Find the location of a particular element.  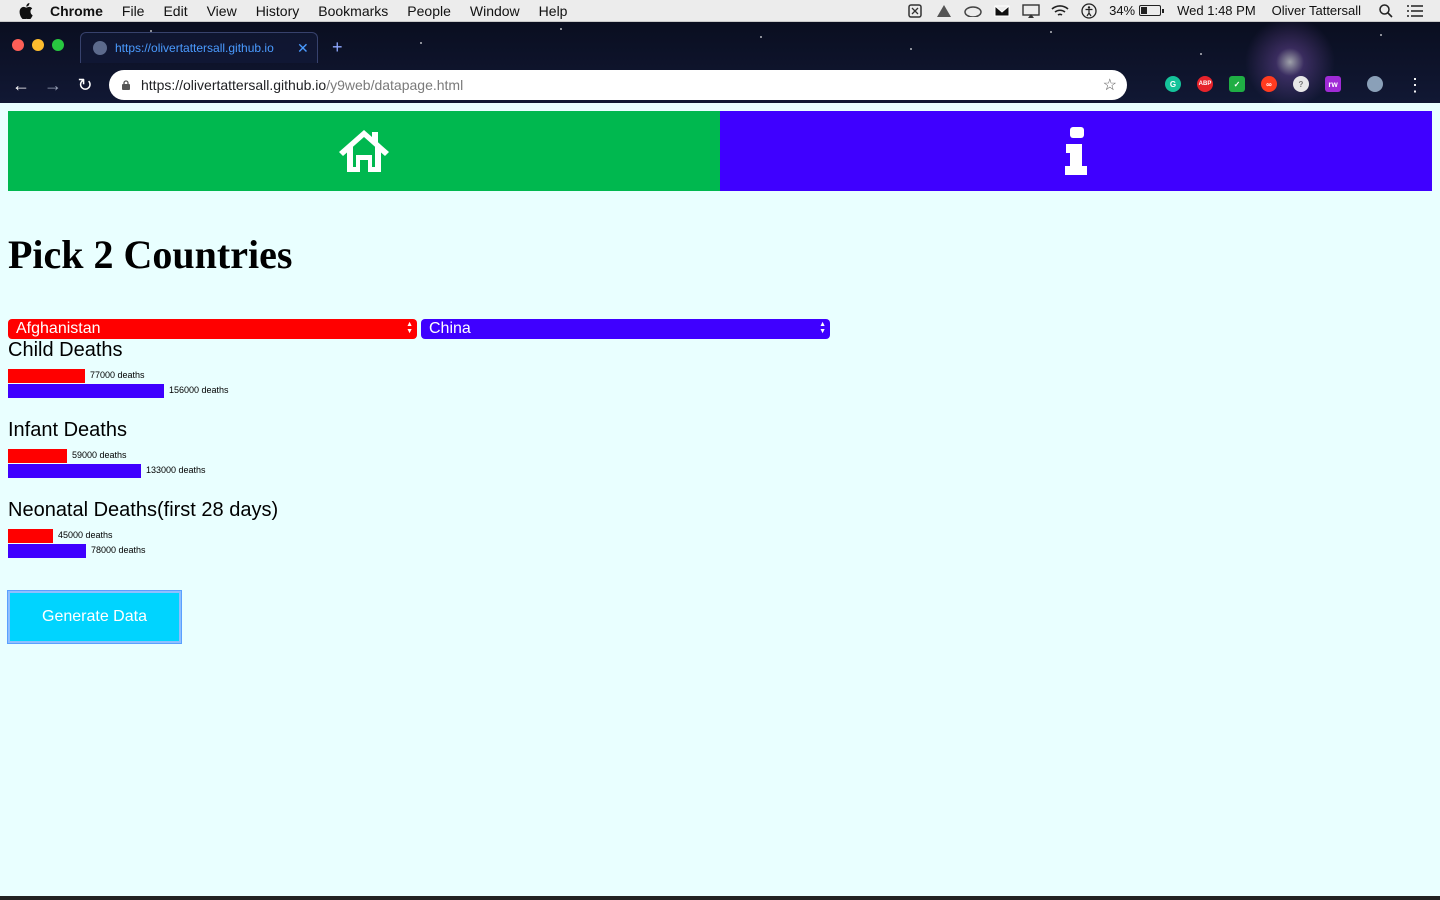

infinity-icon: ∞ is located at coordinates (1269, 84).